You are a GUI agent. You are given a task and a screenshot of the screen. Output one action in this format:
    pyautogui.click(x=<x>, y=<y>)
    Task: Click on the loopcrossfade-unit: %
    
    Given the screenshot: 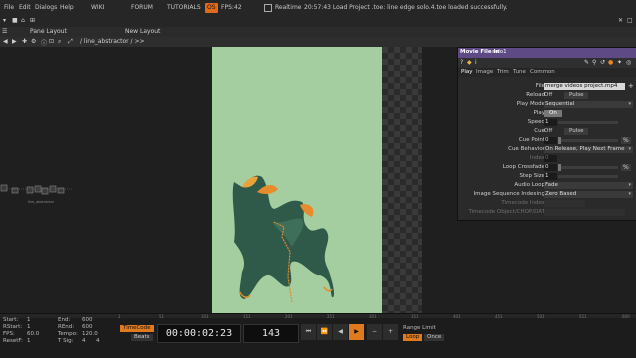 What is the action you would take?
    pyautogui.click(x=626, y=167)
    